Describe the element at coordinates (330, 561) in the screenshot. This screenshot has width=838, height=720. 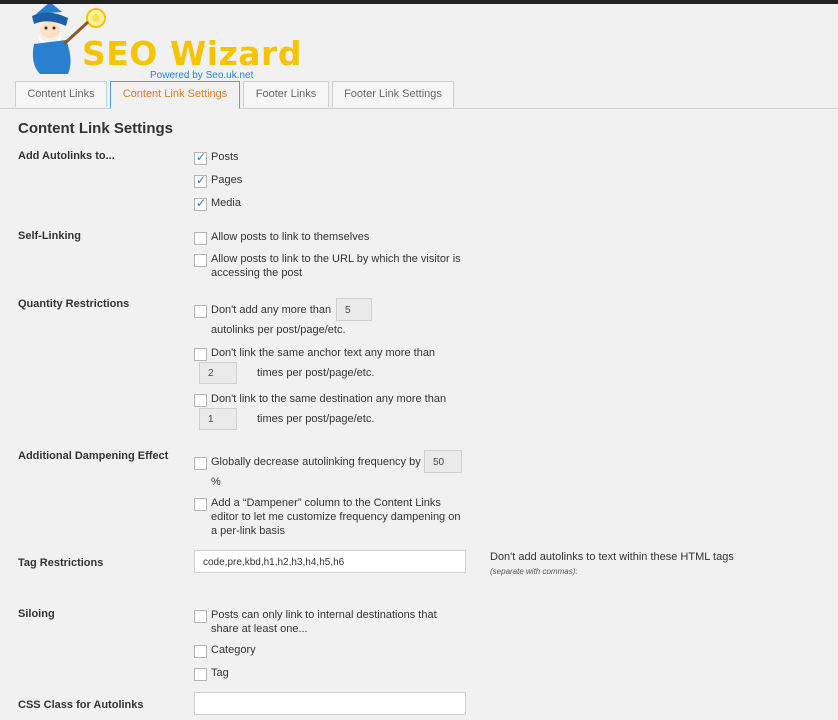
I see `tag-restrictions-input: code,pre,kbd,h1,h2,h3,h4,h5,h6` at that location.